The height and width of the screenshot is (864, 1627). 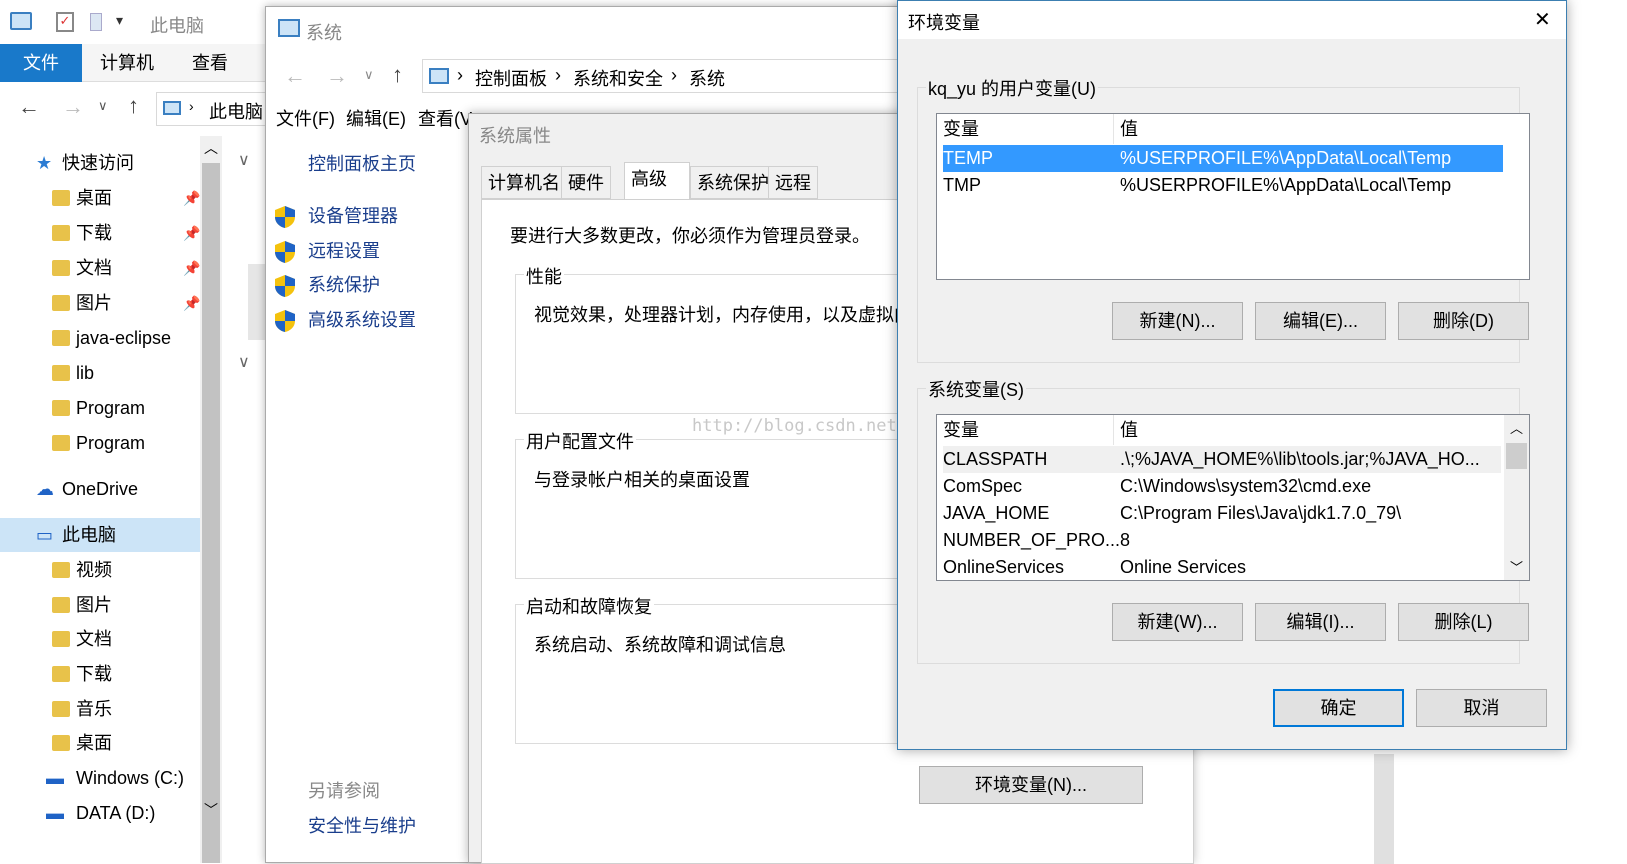 I want to click on breadcrumb-item: 系统和安全, so click(x=618, y=78).